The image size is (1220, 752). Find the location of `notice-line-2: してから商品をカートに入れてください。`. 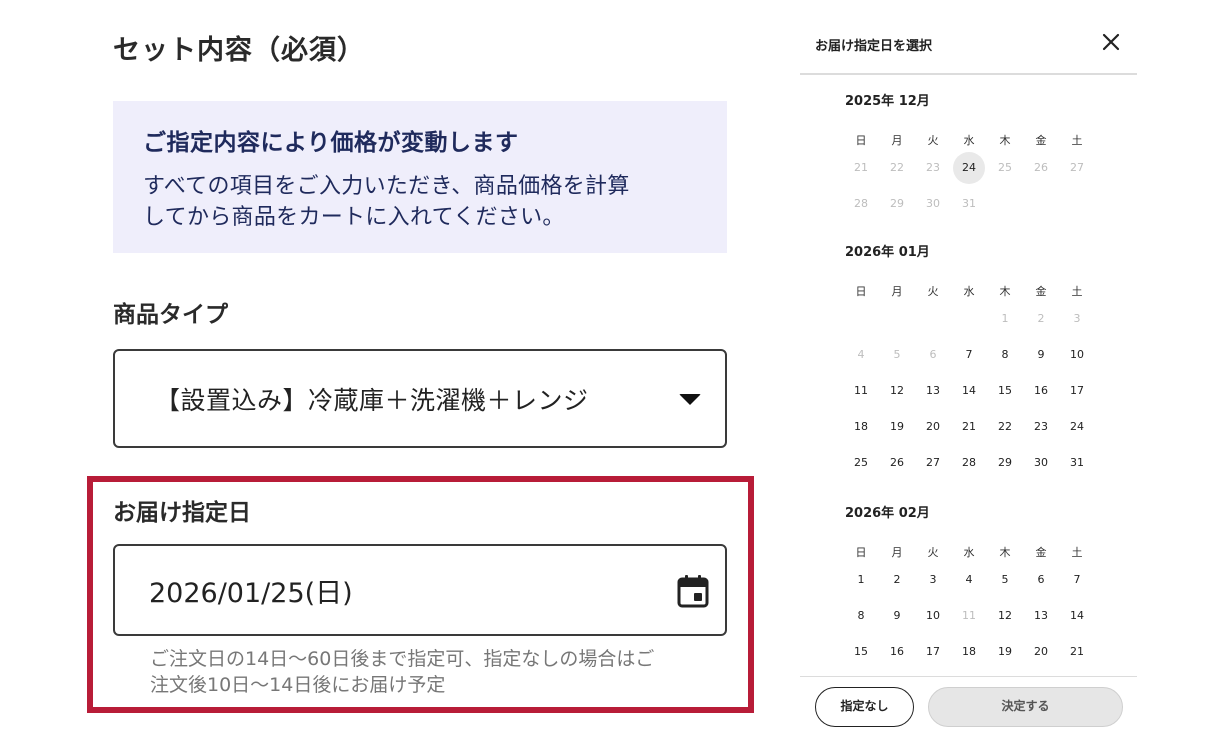

notice-line-2: してから商品をカートに入れてください。 is located at coordinates (354, 217).